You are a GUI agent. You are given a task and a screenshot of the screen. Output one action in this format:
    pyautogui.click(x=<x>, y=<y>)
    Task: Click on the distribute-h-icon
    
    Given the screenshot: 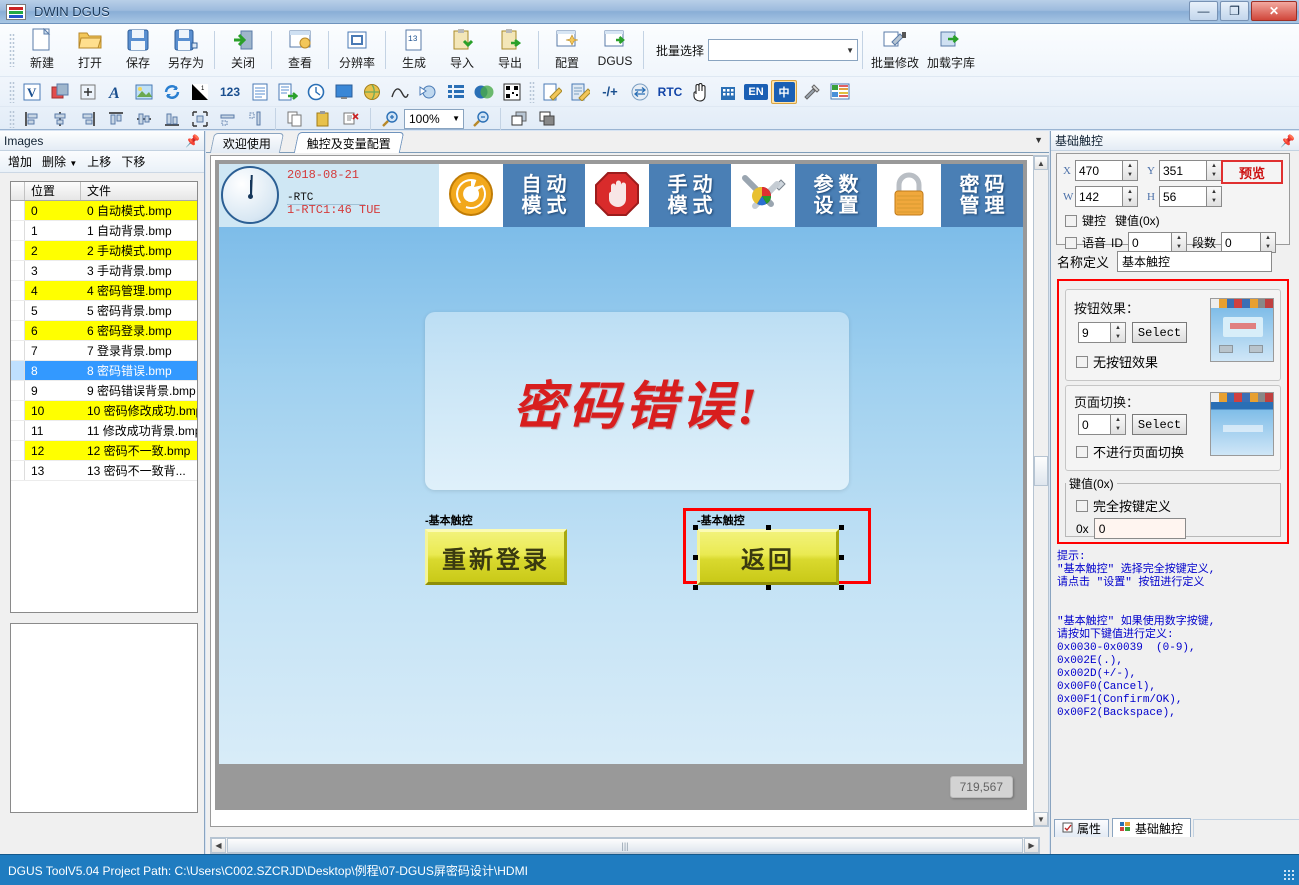 What is the action you would take?
    pyautogui.click(x=228, y=119)
    